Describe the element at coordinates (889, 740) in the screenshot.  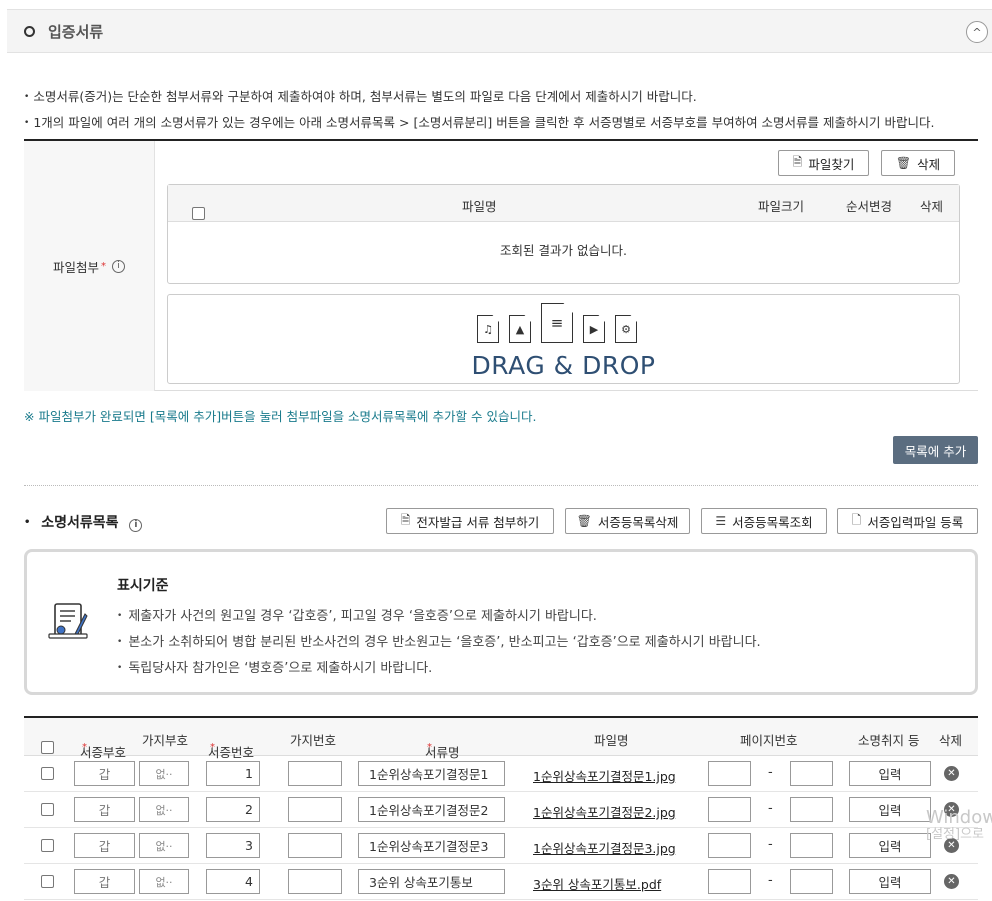
I see `header-withdraw: 소명취지 등` at that location.